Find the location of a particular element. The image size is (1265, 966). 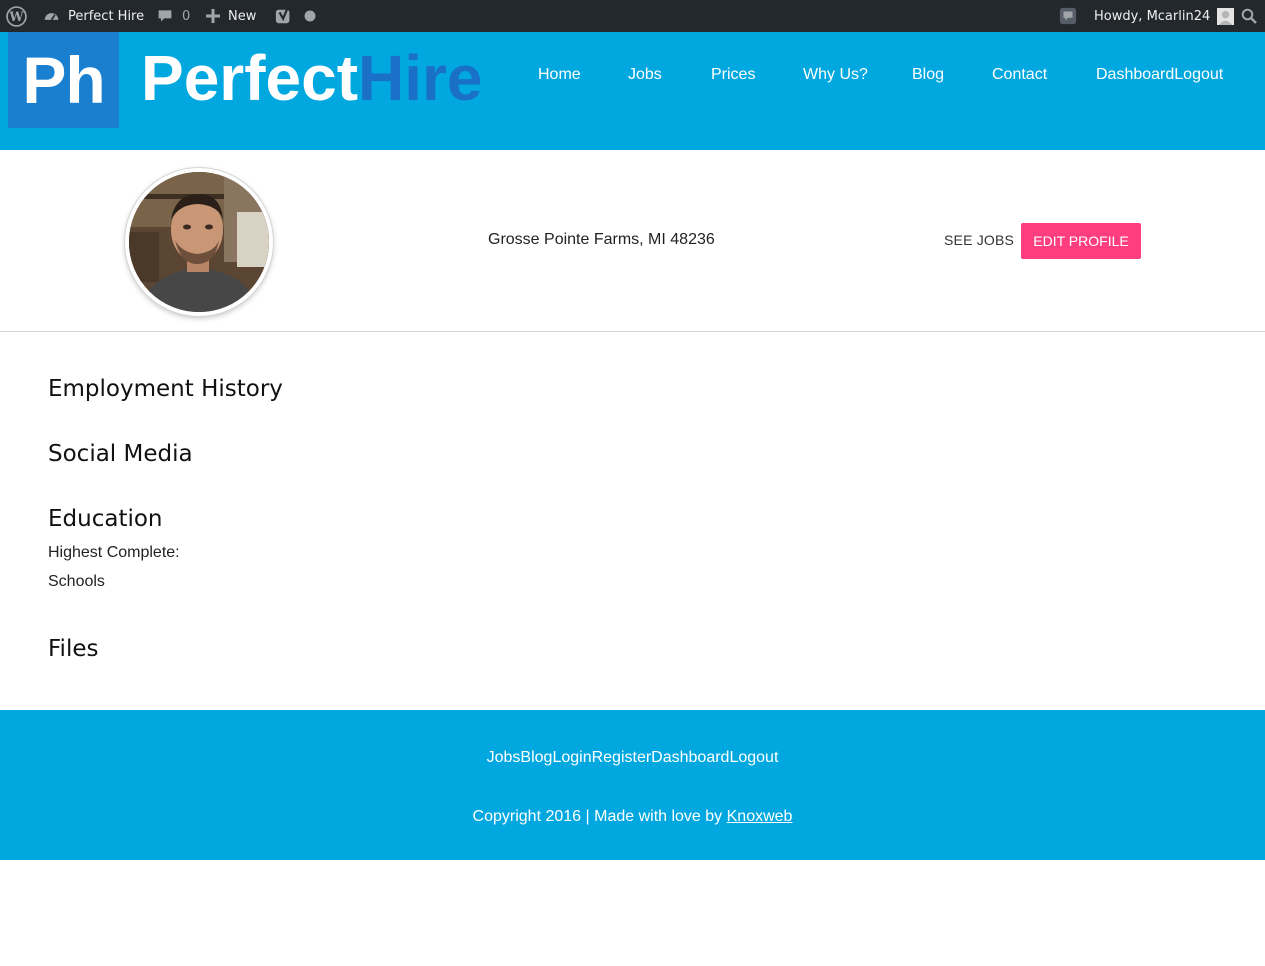

nav-dashboard-logout: DashboardLogout is located at coordinates (1159, 75).